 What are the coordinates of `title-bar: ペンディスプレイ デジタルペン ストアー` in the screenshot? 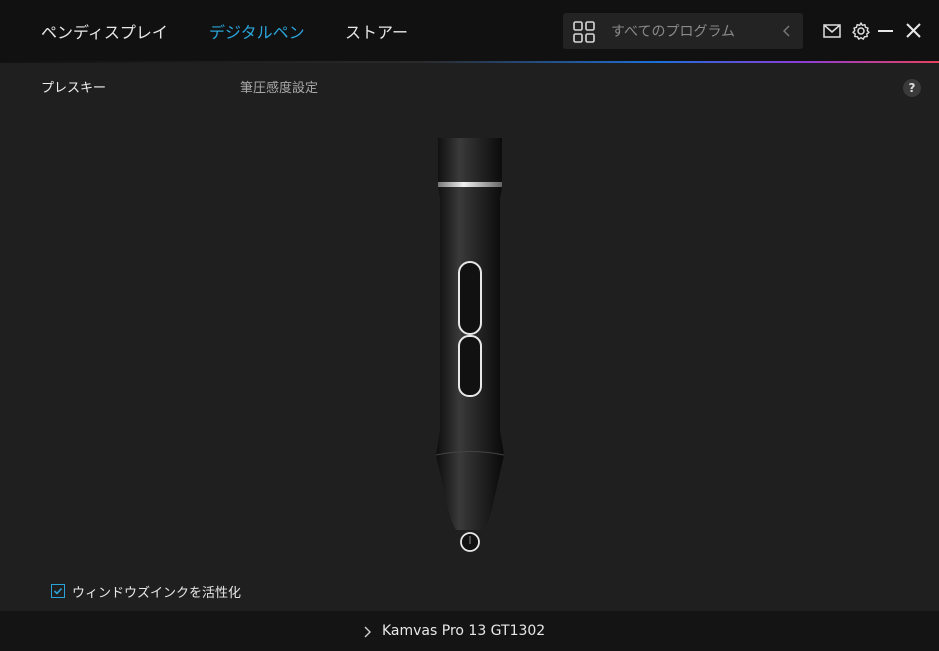 It's located at (469, 30).